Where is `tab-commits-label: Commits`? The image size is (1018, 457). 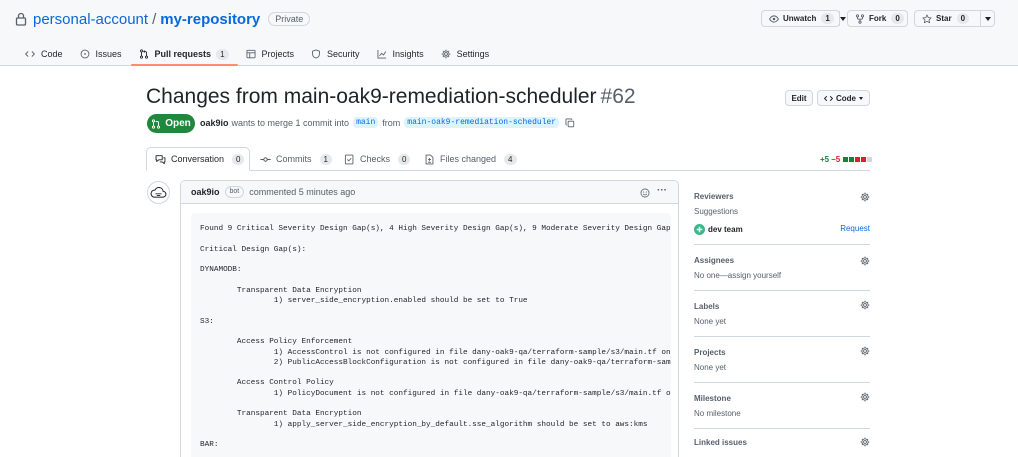 tab-commits-label: Commits is located at coordinates (294, 159).